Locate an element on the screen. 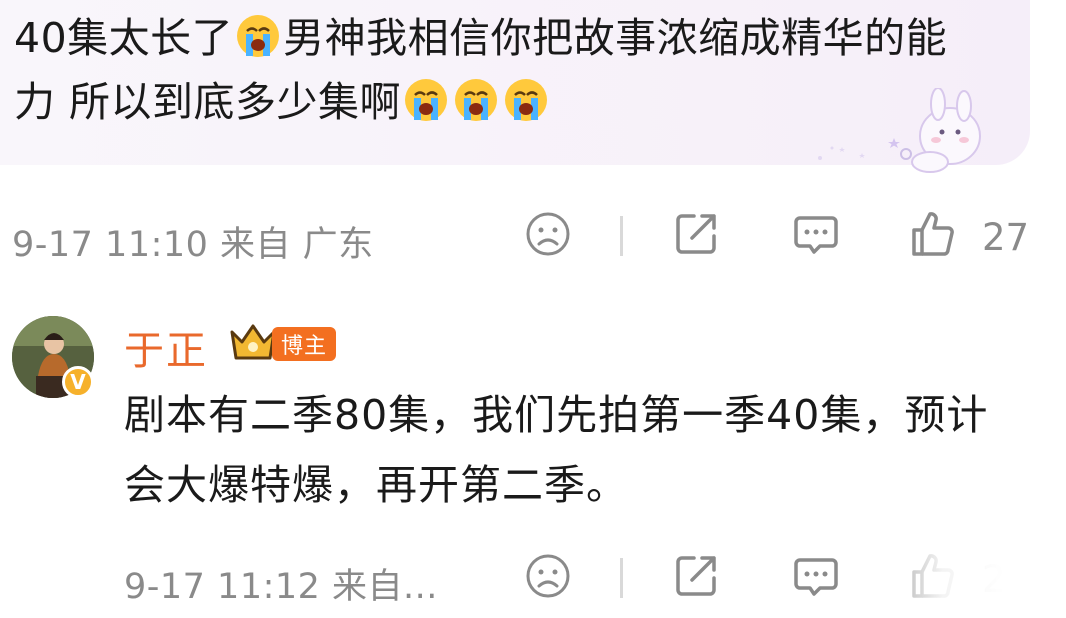  blogger-badge: 博主 is located at coordinates (304, 344).